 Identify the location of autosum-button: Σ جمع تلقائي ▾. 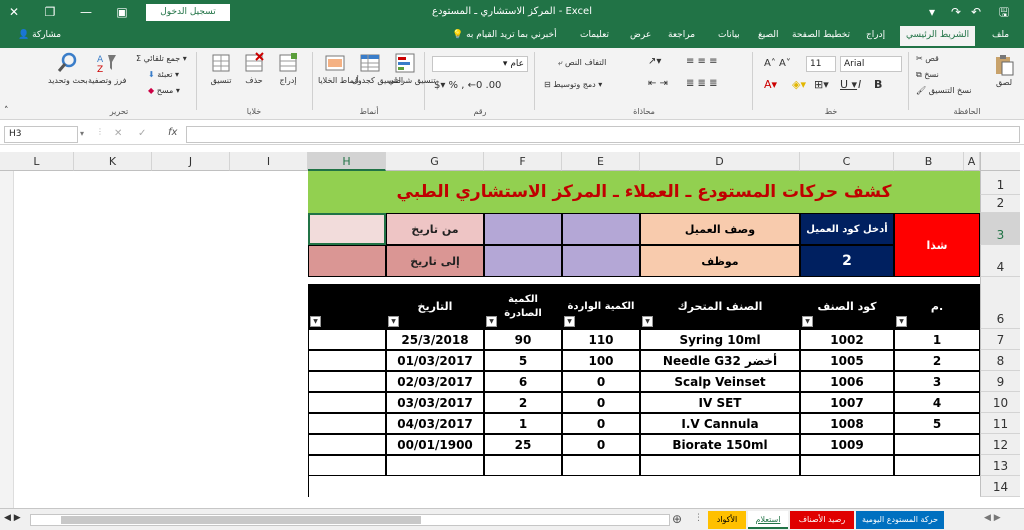
(161, 58).